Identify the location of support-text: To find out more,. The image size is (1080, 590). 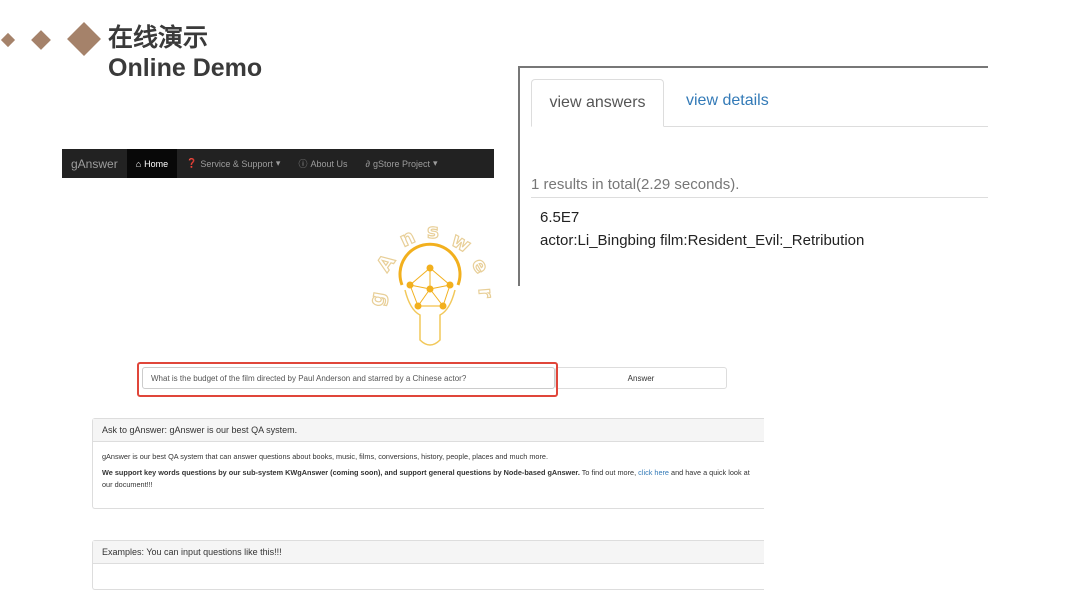
(609, 472).